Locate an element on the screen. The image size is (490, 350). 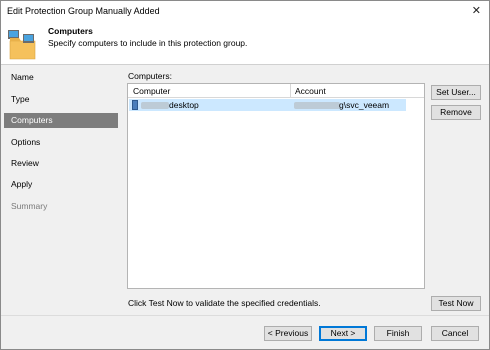
header-title: Computers is located at coordinates (70, 31).